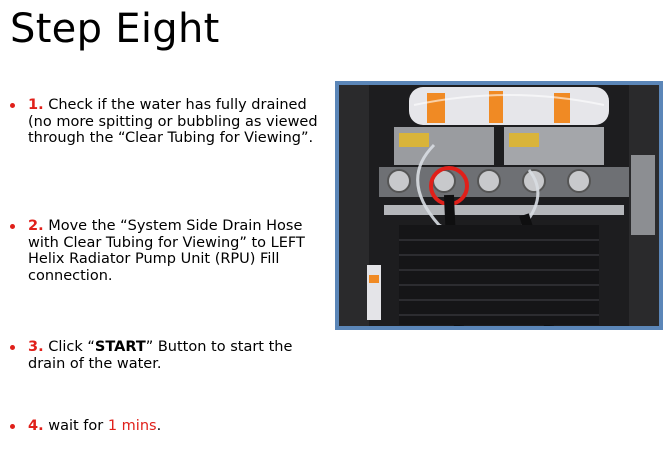 This screenshot has width=670, height=449. I want to click on step-number: 1., so click(36, 105).